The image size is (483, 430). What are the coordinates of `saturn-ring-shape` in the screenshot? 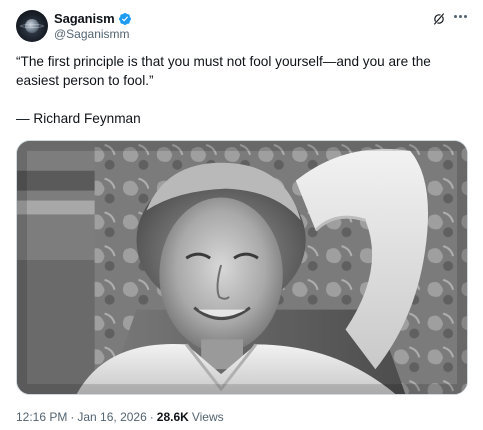 It's located at (32, 26).